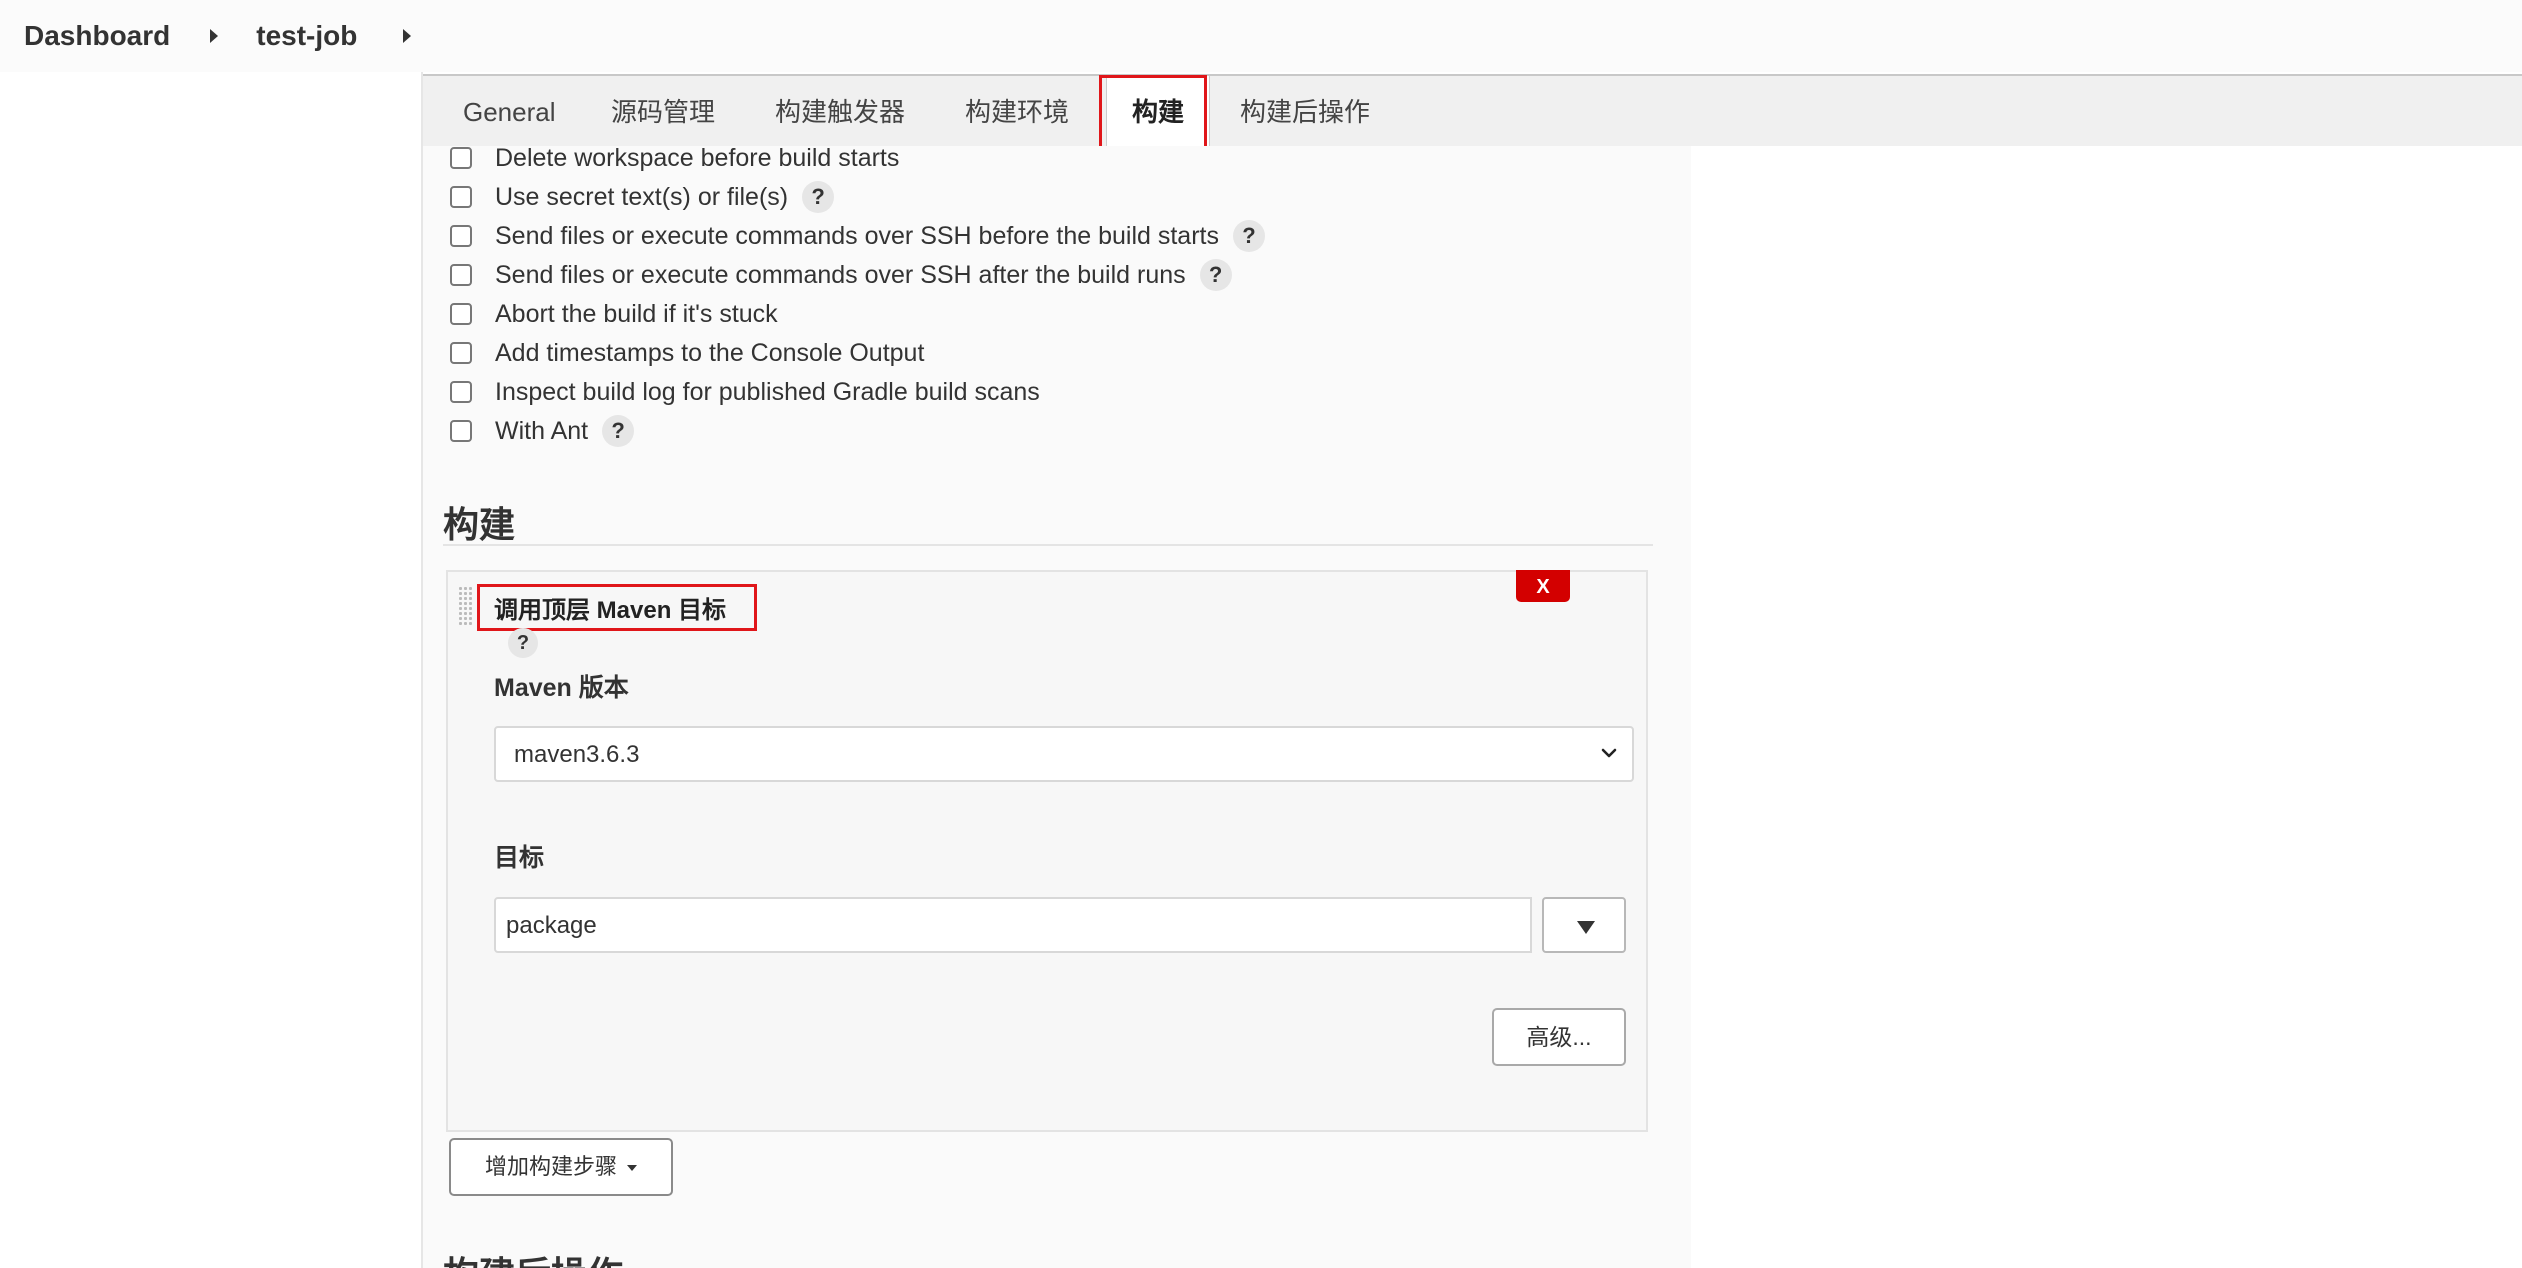 The height and width of the screenshot is (1268, 2522). Describe the element at coordinates (1064, 754) in the screenshot. I see `maven-version-select: maven3.6.3` at that location.